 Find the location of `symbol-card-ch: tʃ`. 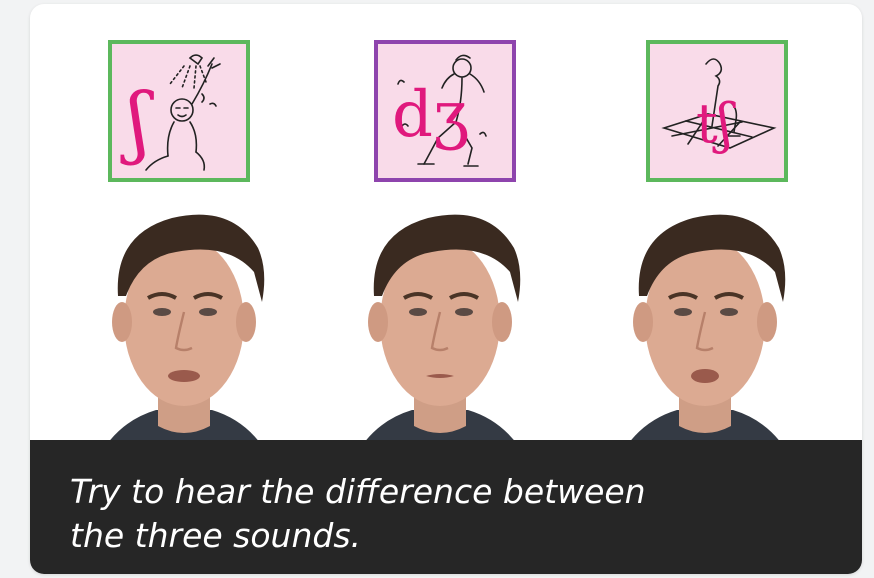

symbol-card-ch: tʃ is located at coordinates (717, 111).